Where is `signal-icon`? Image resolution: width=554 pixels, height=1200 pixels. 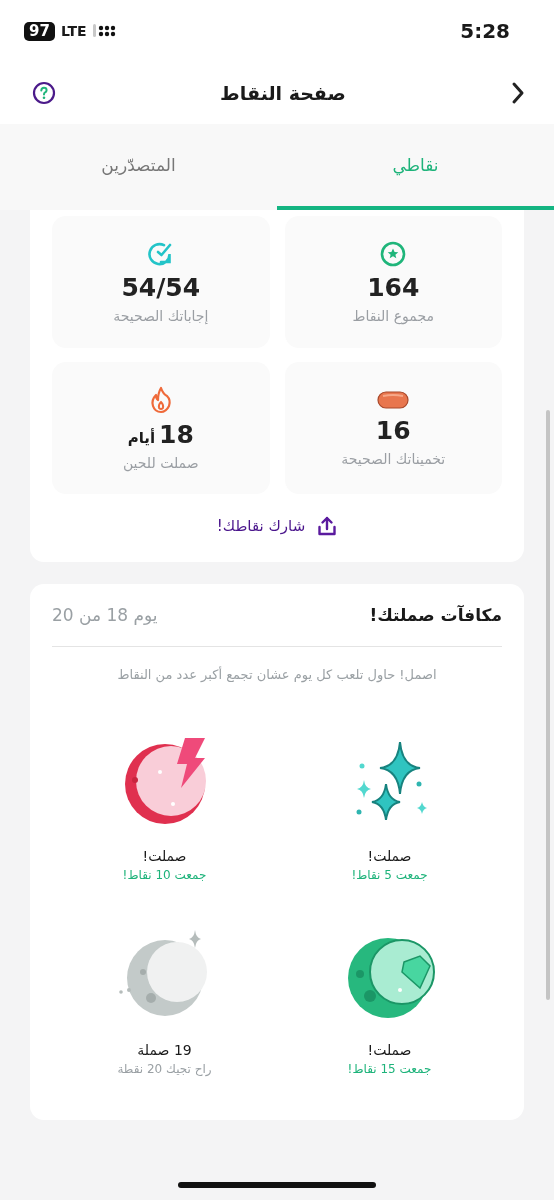 signal-icon is located at coordinates (104, 31).